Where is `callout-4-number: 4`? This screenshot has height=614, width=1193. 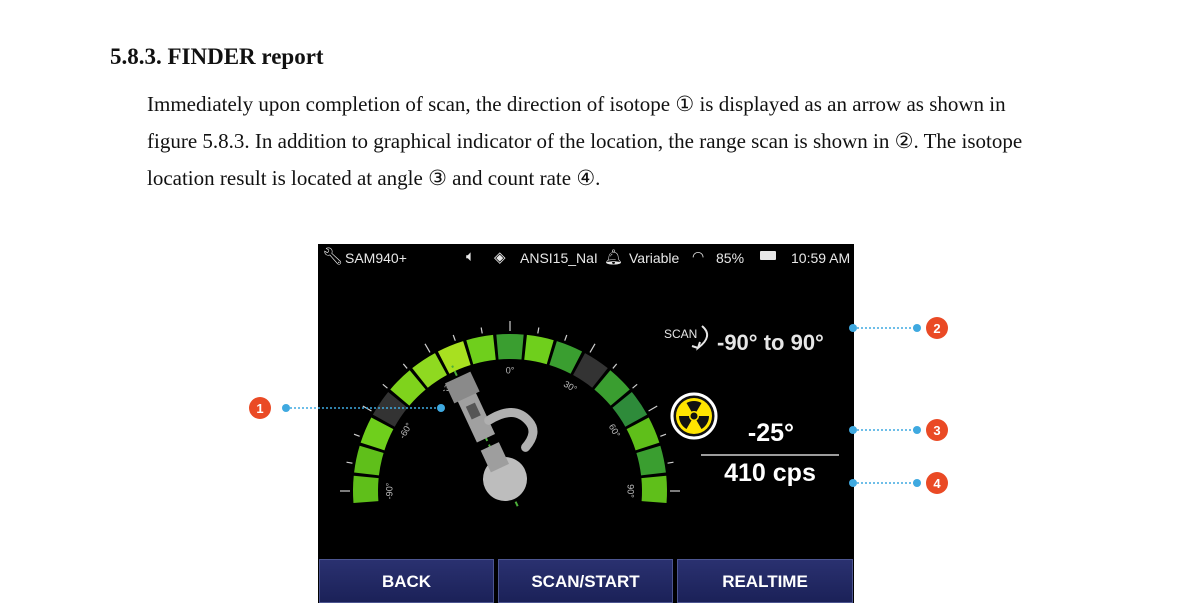
callout-4-number: 4 is located at coordinates (937, 483).